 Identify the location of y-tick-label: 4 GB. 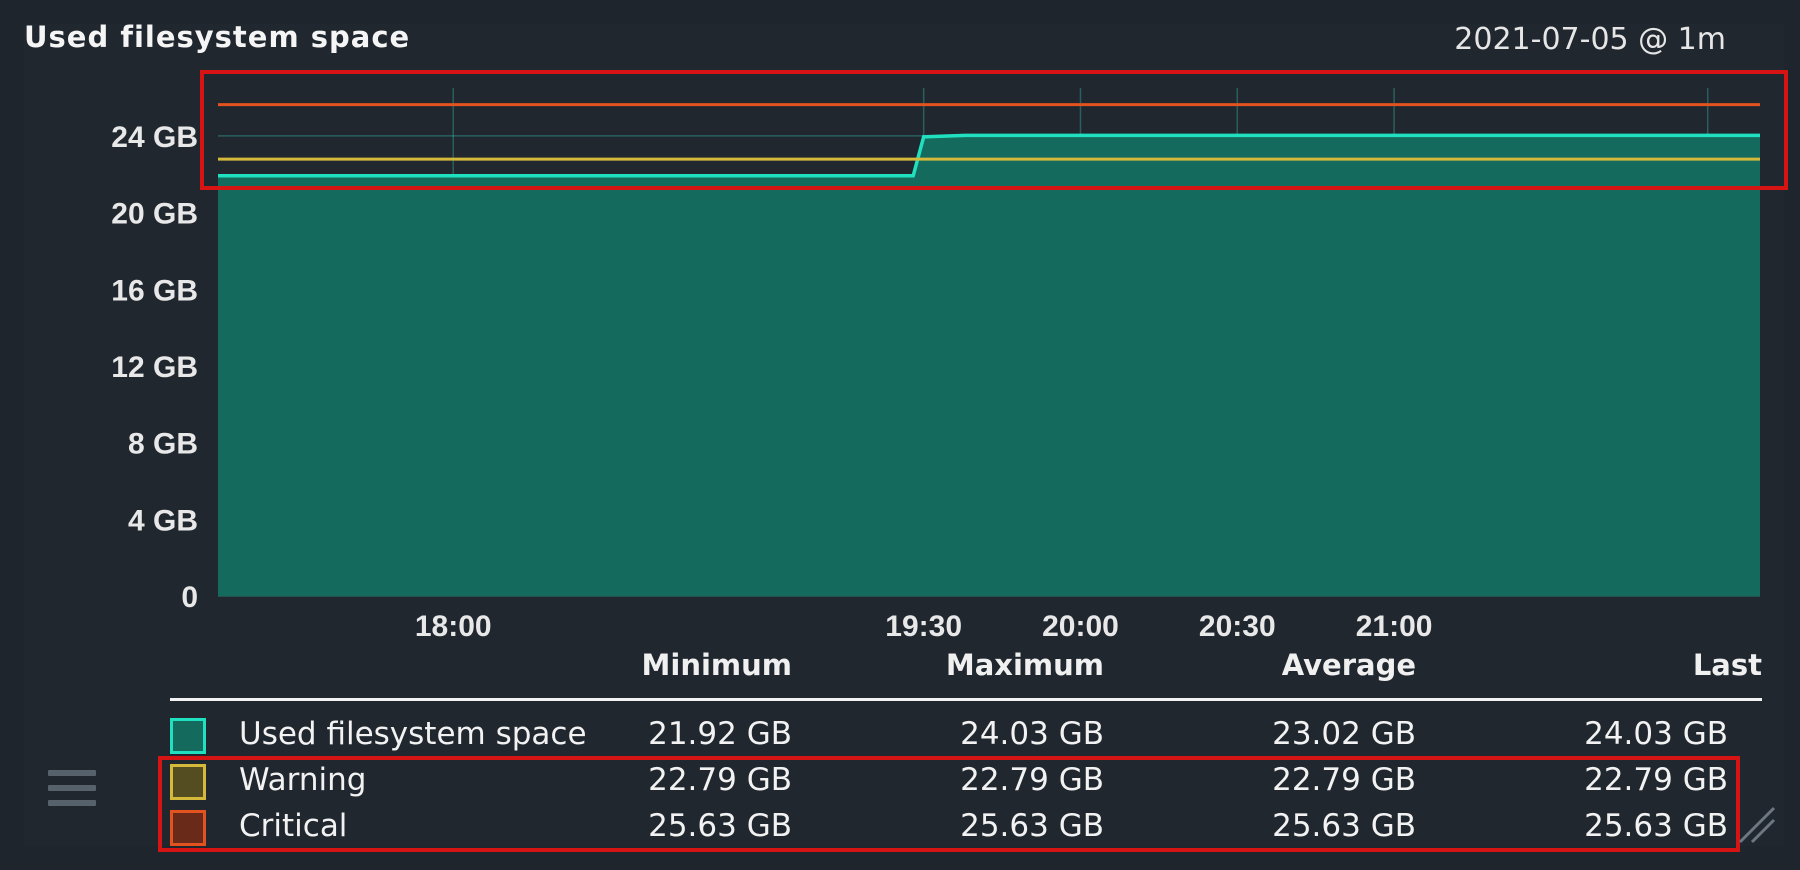
(163, 520).